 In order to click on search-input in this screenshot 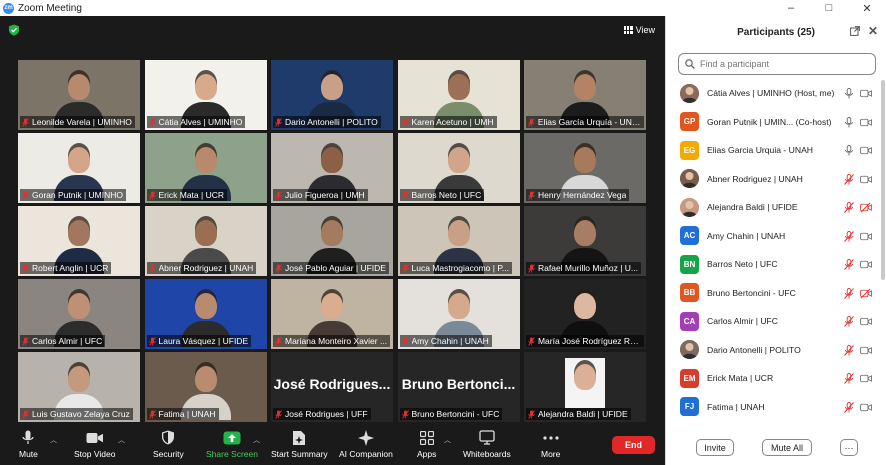, I will do `click(785, 64)`.